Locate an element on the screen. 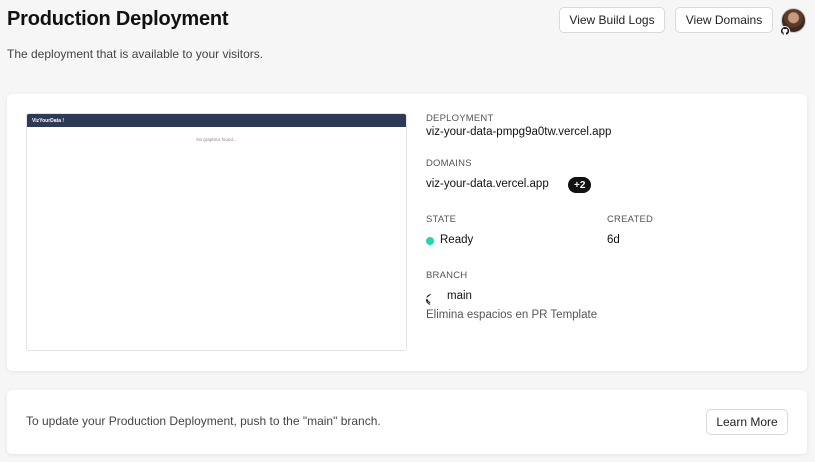 Image resolution: width=815 pixels, height=462 pixels. domains-label: DOMAINS is located at coordinates (449, 163).